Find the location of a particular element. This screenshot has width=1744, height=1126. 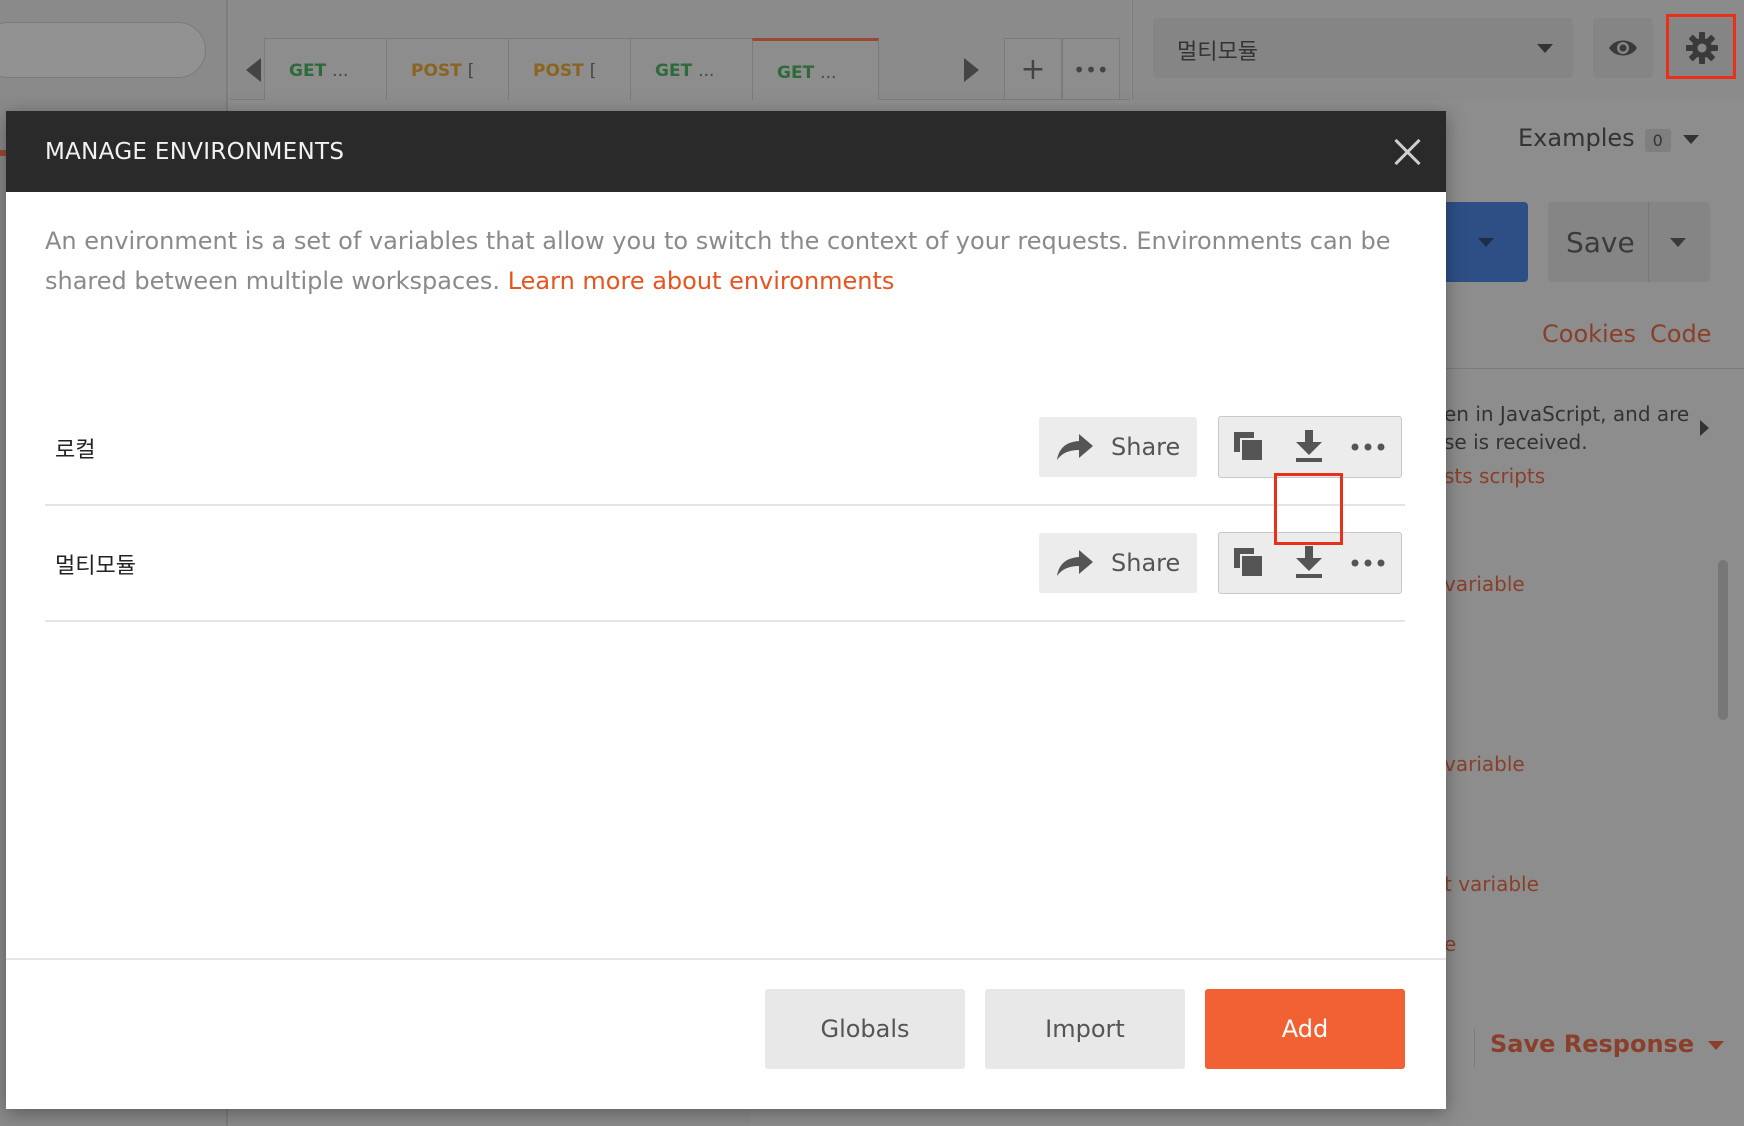

environment-quick-look-button is located at coordinates (1623, 48).